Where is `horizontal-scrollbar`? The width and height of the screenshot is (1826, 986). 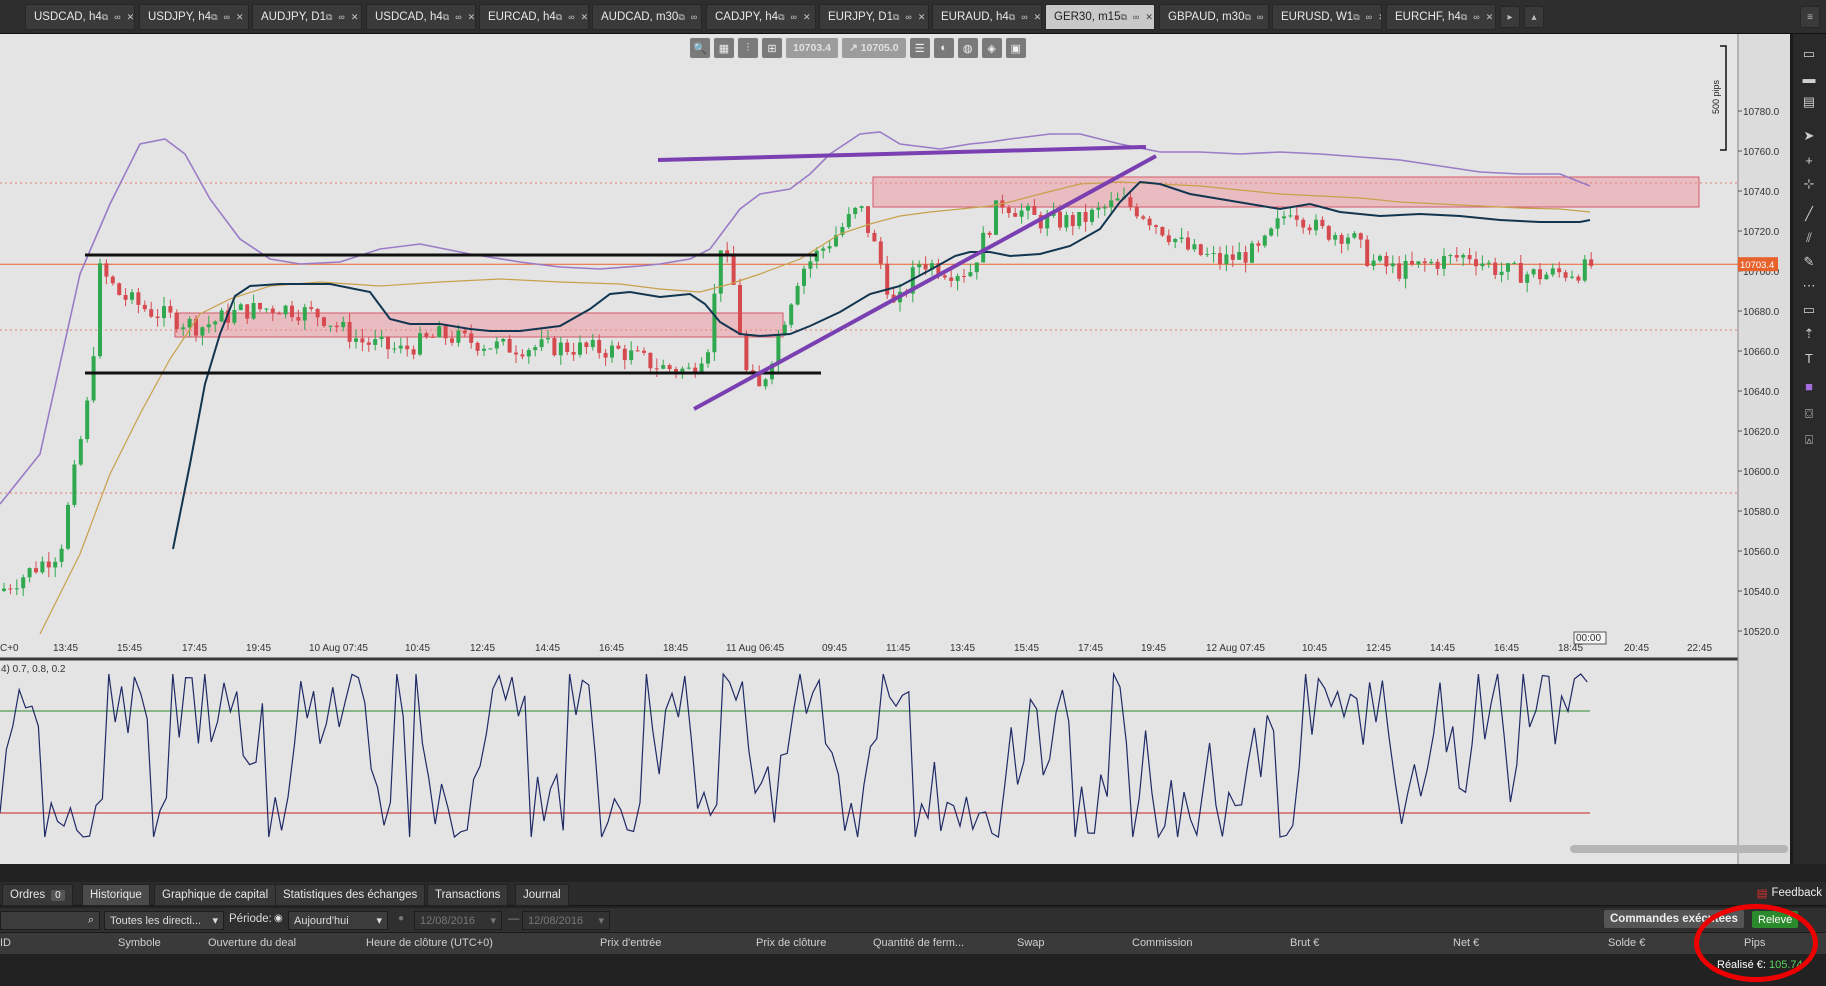
horizontal-scrollbar is located at coordinates (1679, 849).